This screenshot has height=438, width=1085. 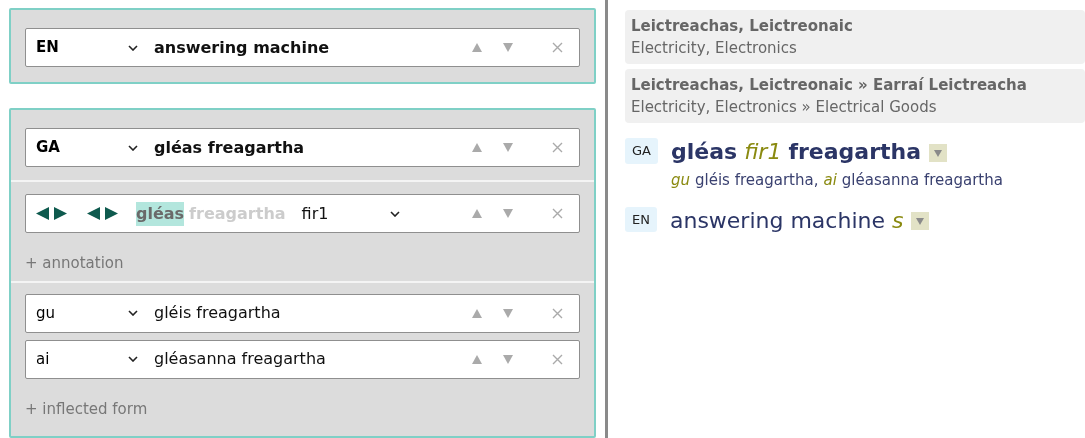 What do you see at coordinates (922, 180) in the screenshot?
I see `inflected-form: gléasanna freagartha` at bounding box center [922, 180].